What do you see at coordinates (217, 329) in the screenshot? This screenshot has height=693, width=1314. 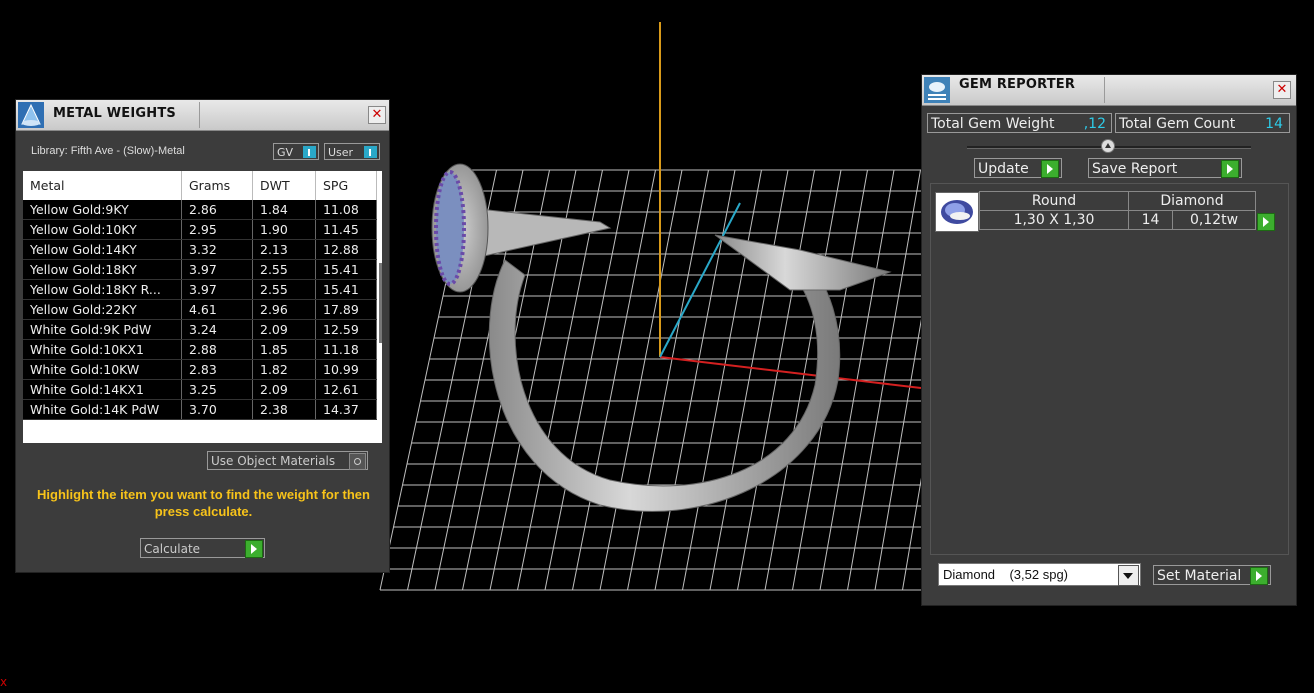 I see `table-cell: 3.24` at bounding box center [217, 329].